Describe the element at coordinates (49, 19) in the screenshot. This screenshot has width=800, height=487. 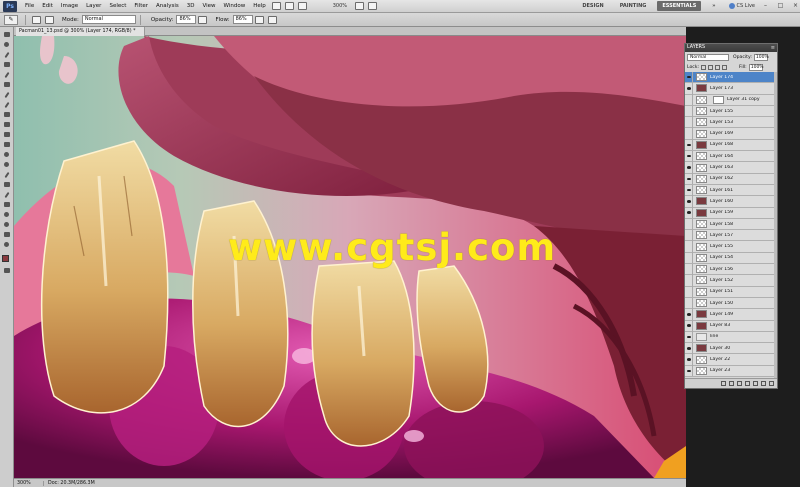
I see `brush-panel-toggle-icon` at that location.